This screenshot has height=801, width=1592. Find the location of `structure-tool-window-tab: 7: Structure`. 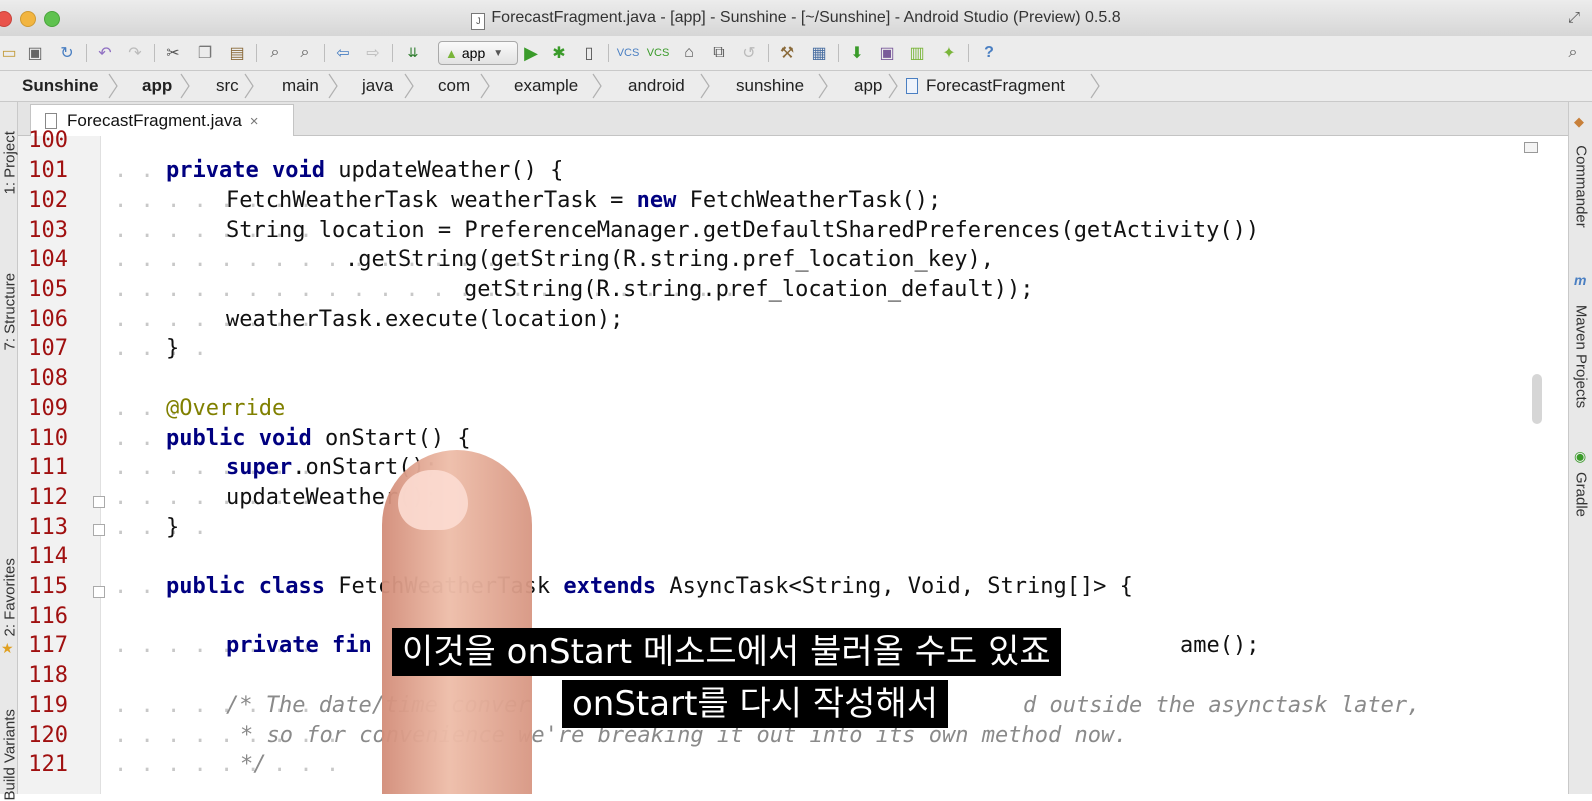

structure-tool-window-tab: 7: Structure is located at coordinates (10, 301).